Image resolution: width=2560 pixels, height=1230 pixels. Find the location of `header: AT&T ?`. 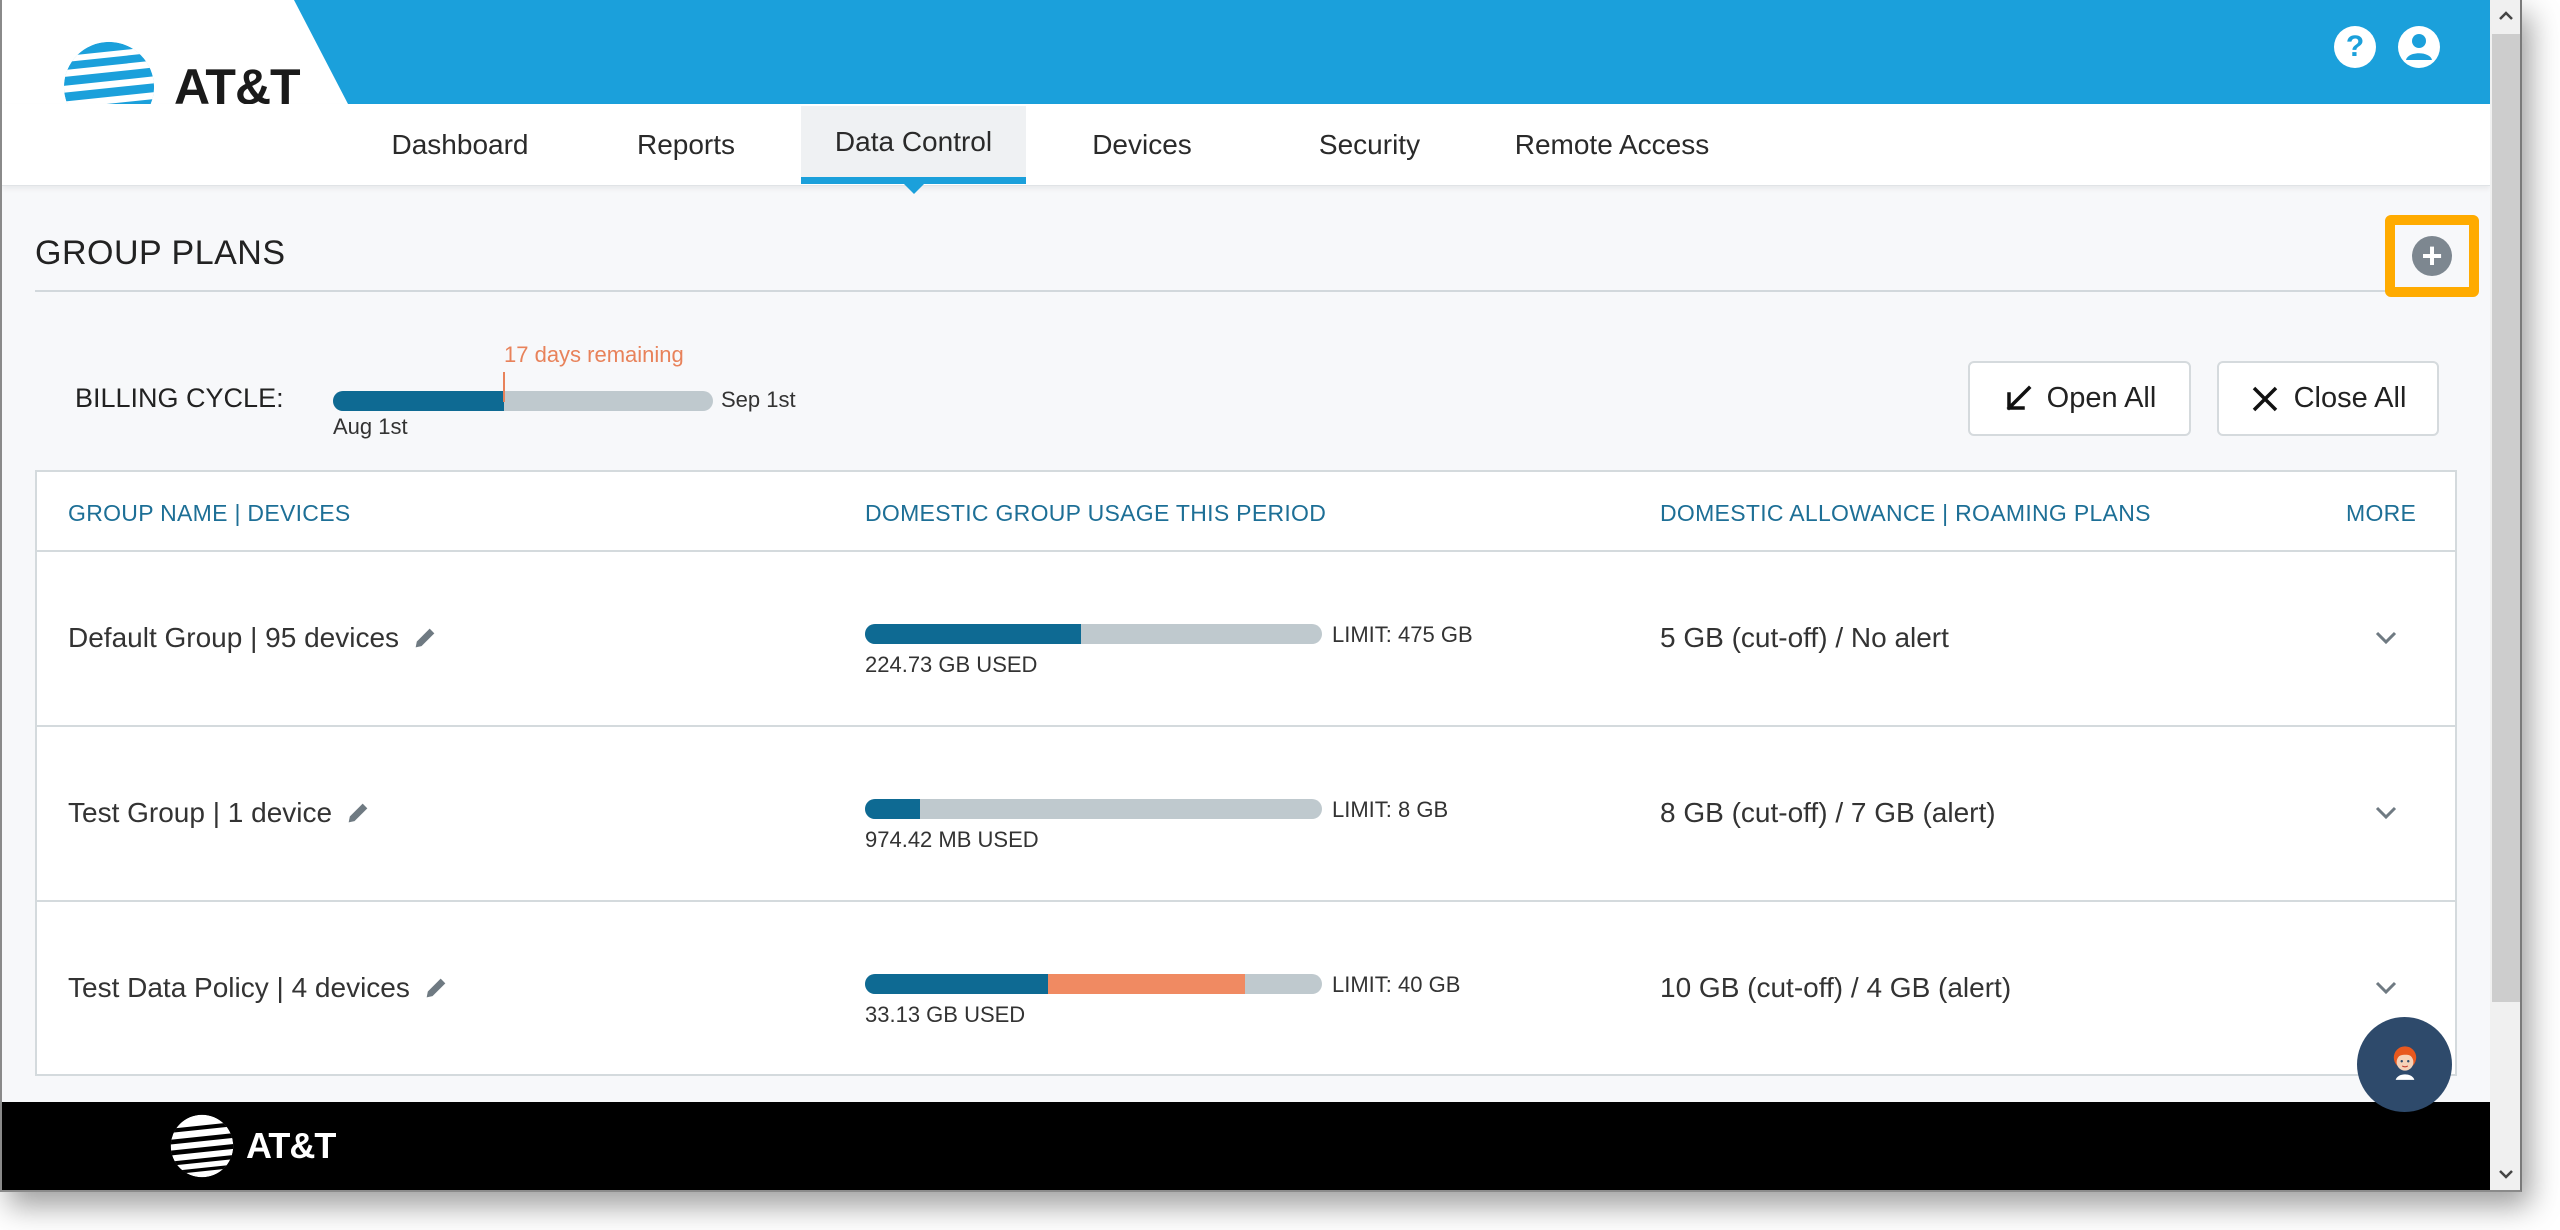

header: AT&T ? is located at coordinates (1246, 66).